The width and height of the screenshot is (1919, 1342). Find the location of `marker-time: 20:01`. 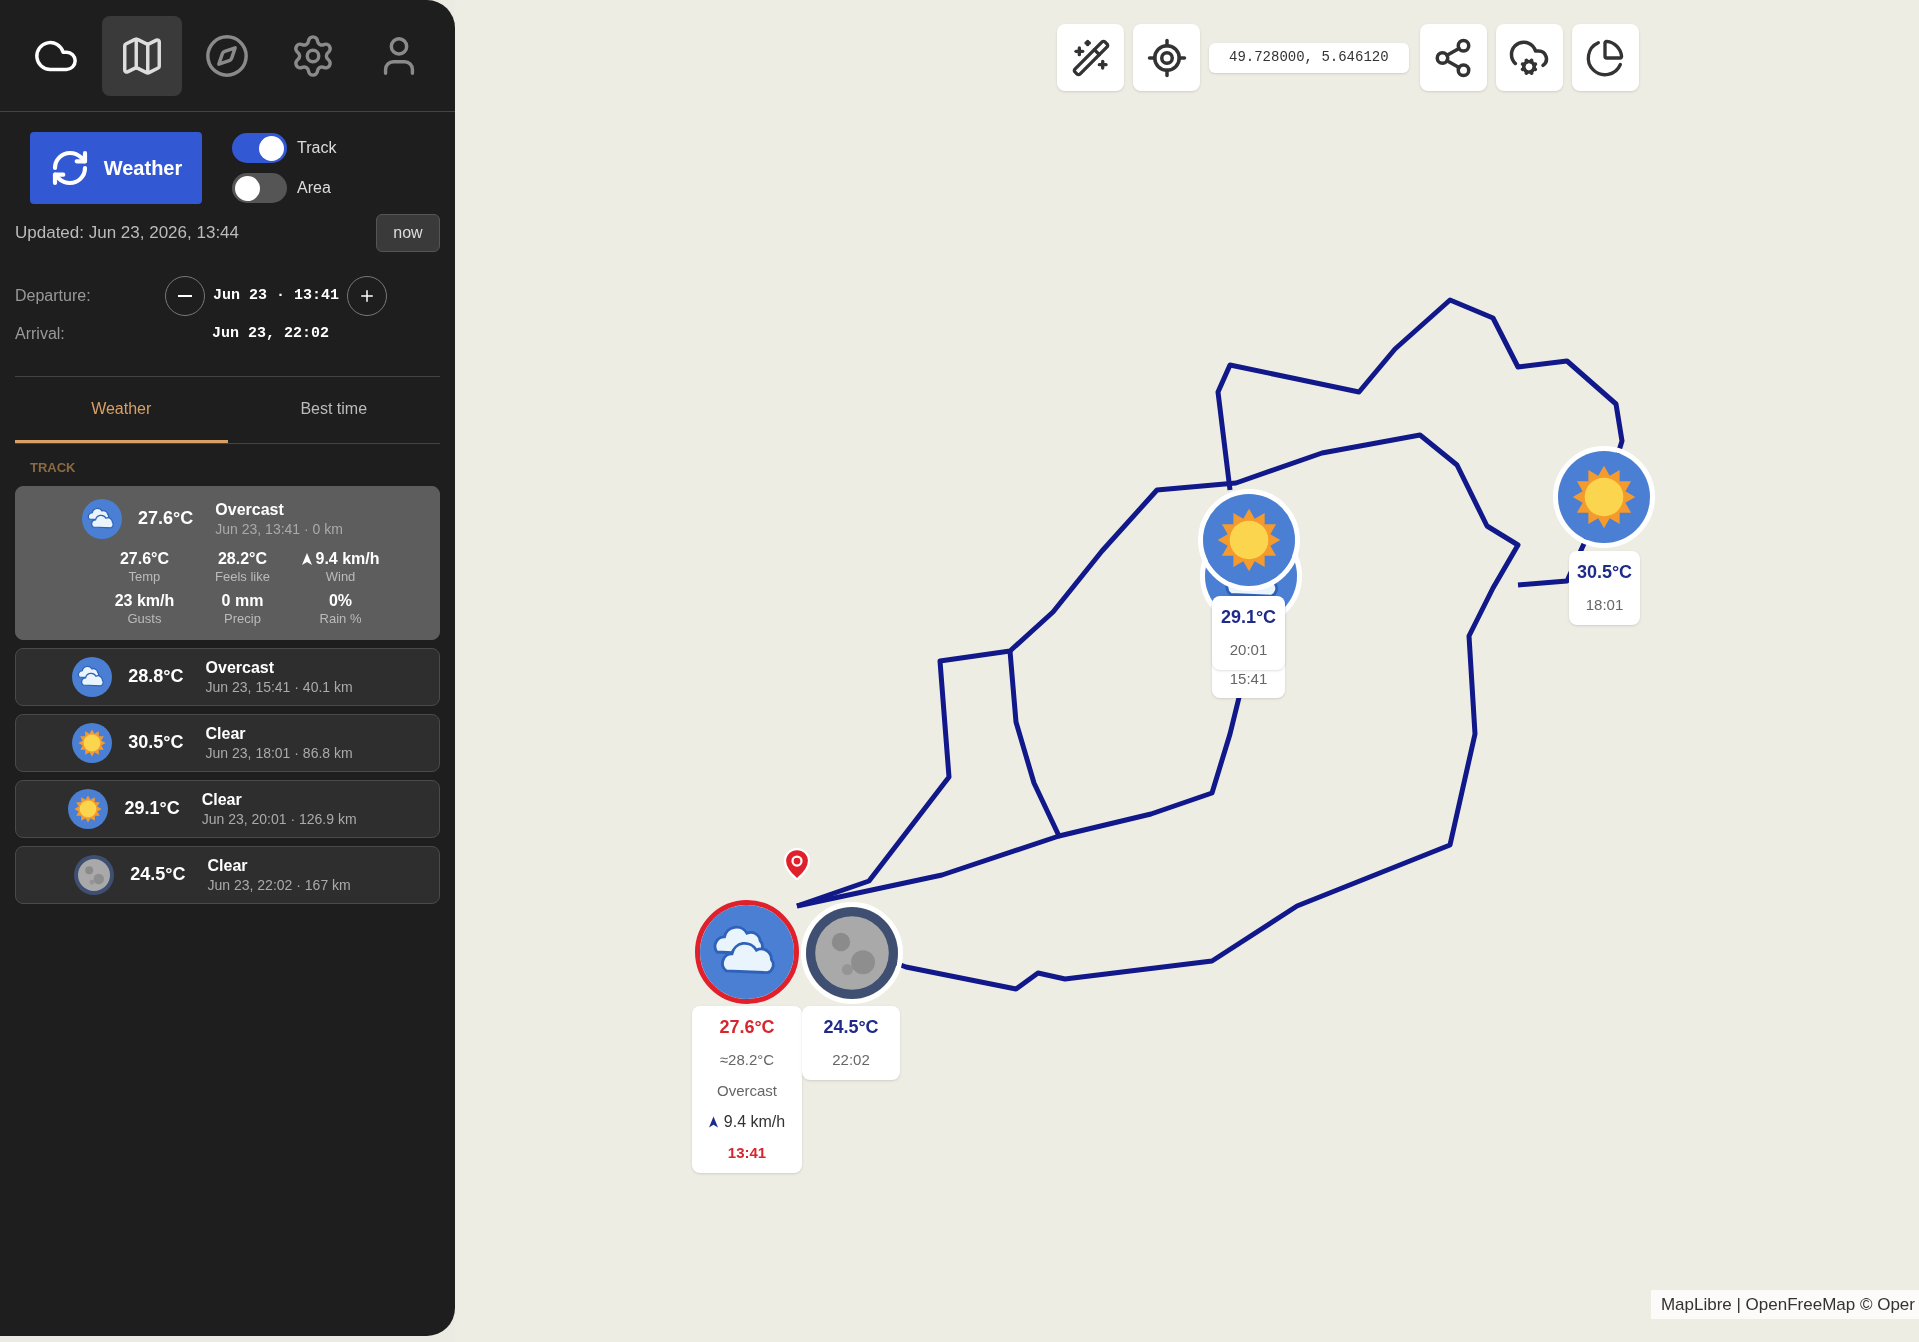

marker-time: 20:01 is located at coordinates (1248, 650).